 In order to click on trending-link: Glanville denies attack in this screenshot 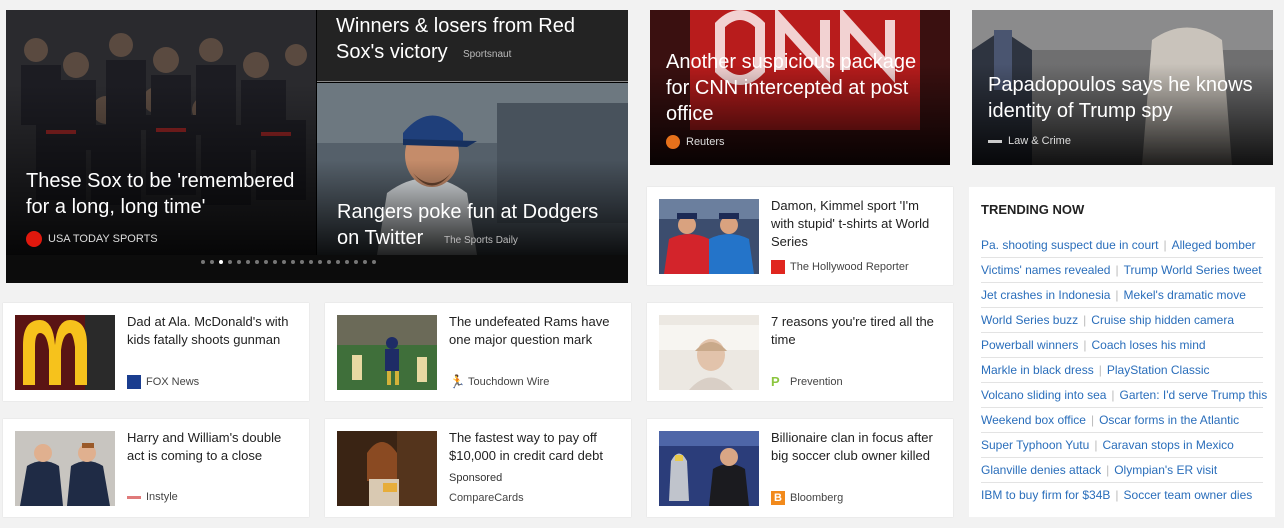, I will do `click(1041, 470)`.